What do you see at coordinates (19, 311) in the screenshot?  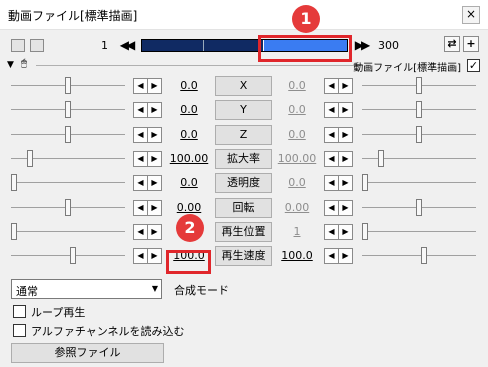 I see `loop-checkbox` at bounding box center [19, 311].